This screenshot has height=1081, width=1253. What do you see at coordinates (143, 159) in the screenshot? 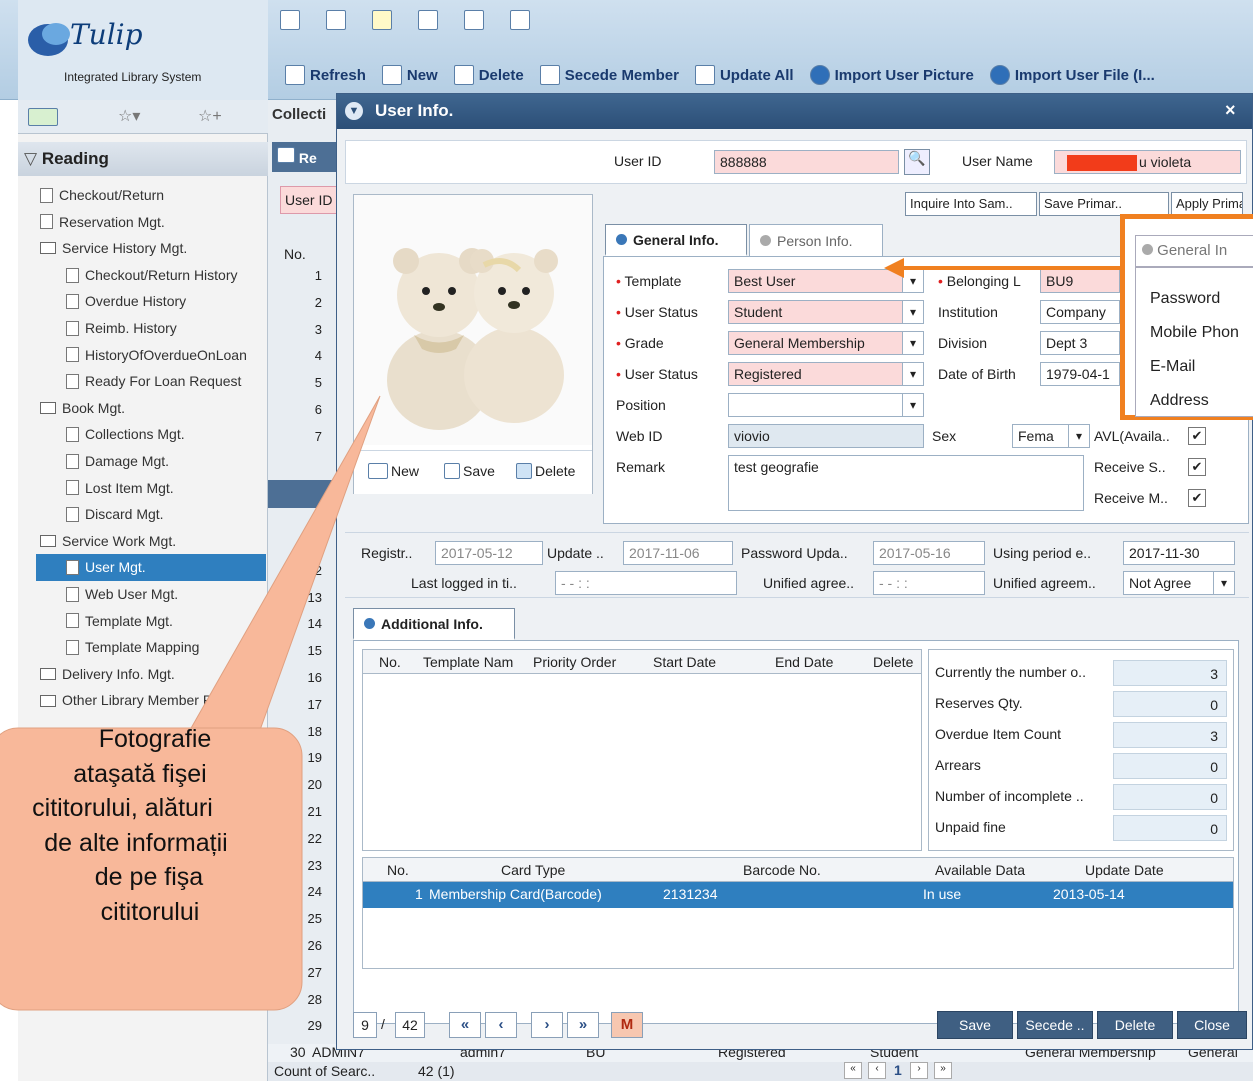
I see `sidebar-section-header: ▽ Reading` at bounding box center [143, 159].